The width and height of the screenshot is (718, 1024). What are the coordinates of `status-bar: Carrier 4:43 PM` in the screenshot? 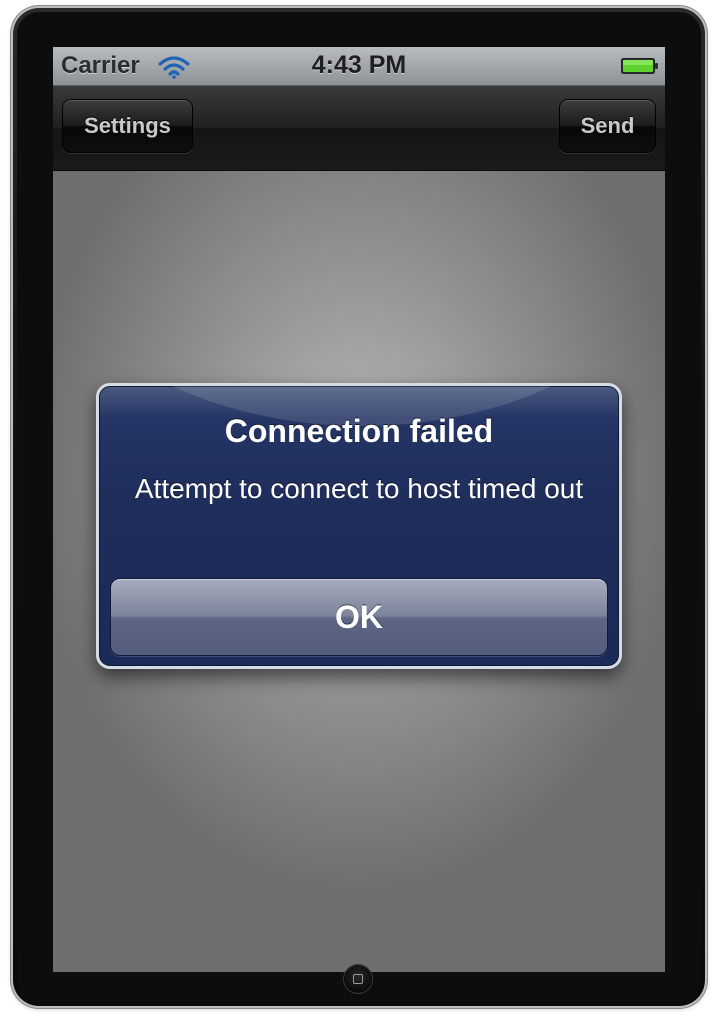 It's located at (359, 66).